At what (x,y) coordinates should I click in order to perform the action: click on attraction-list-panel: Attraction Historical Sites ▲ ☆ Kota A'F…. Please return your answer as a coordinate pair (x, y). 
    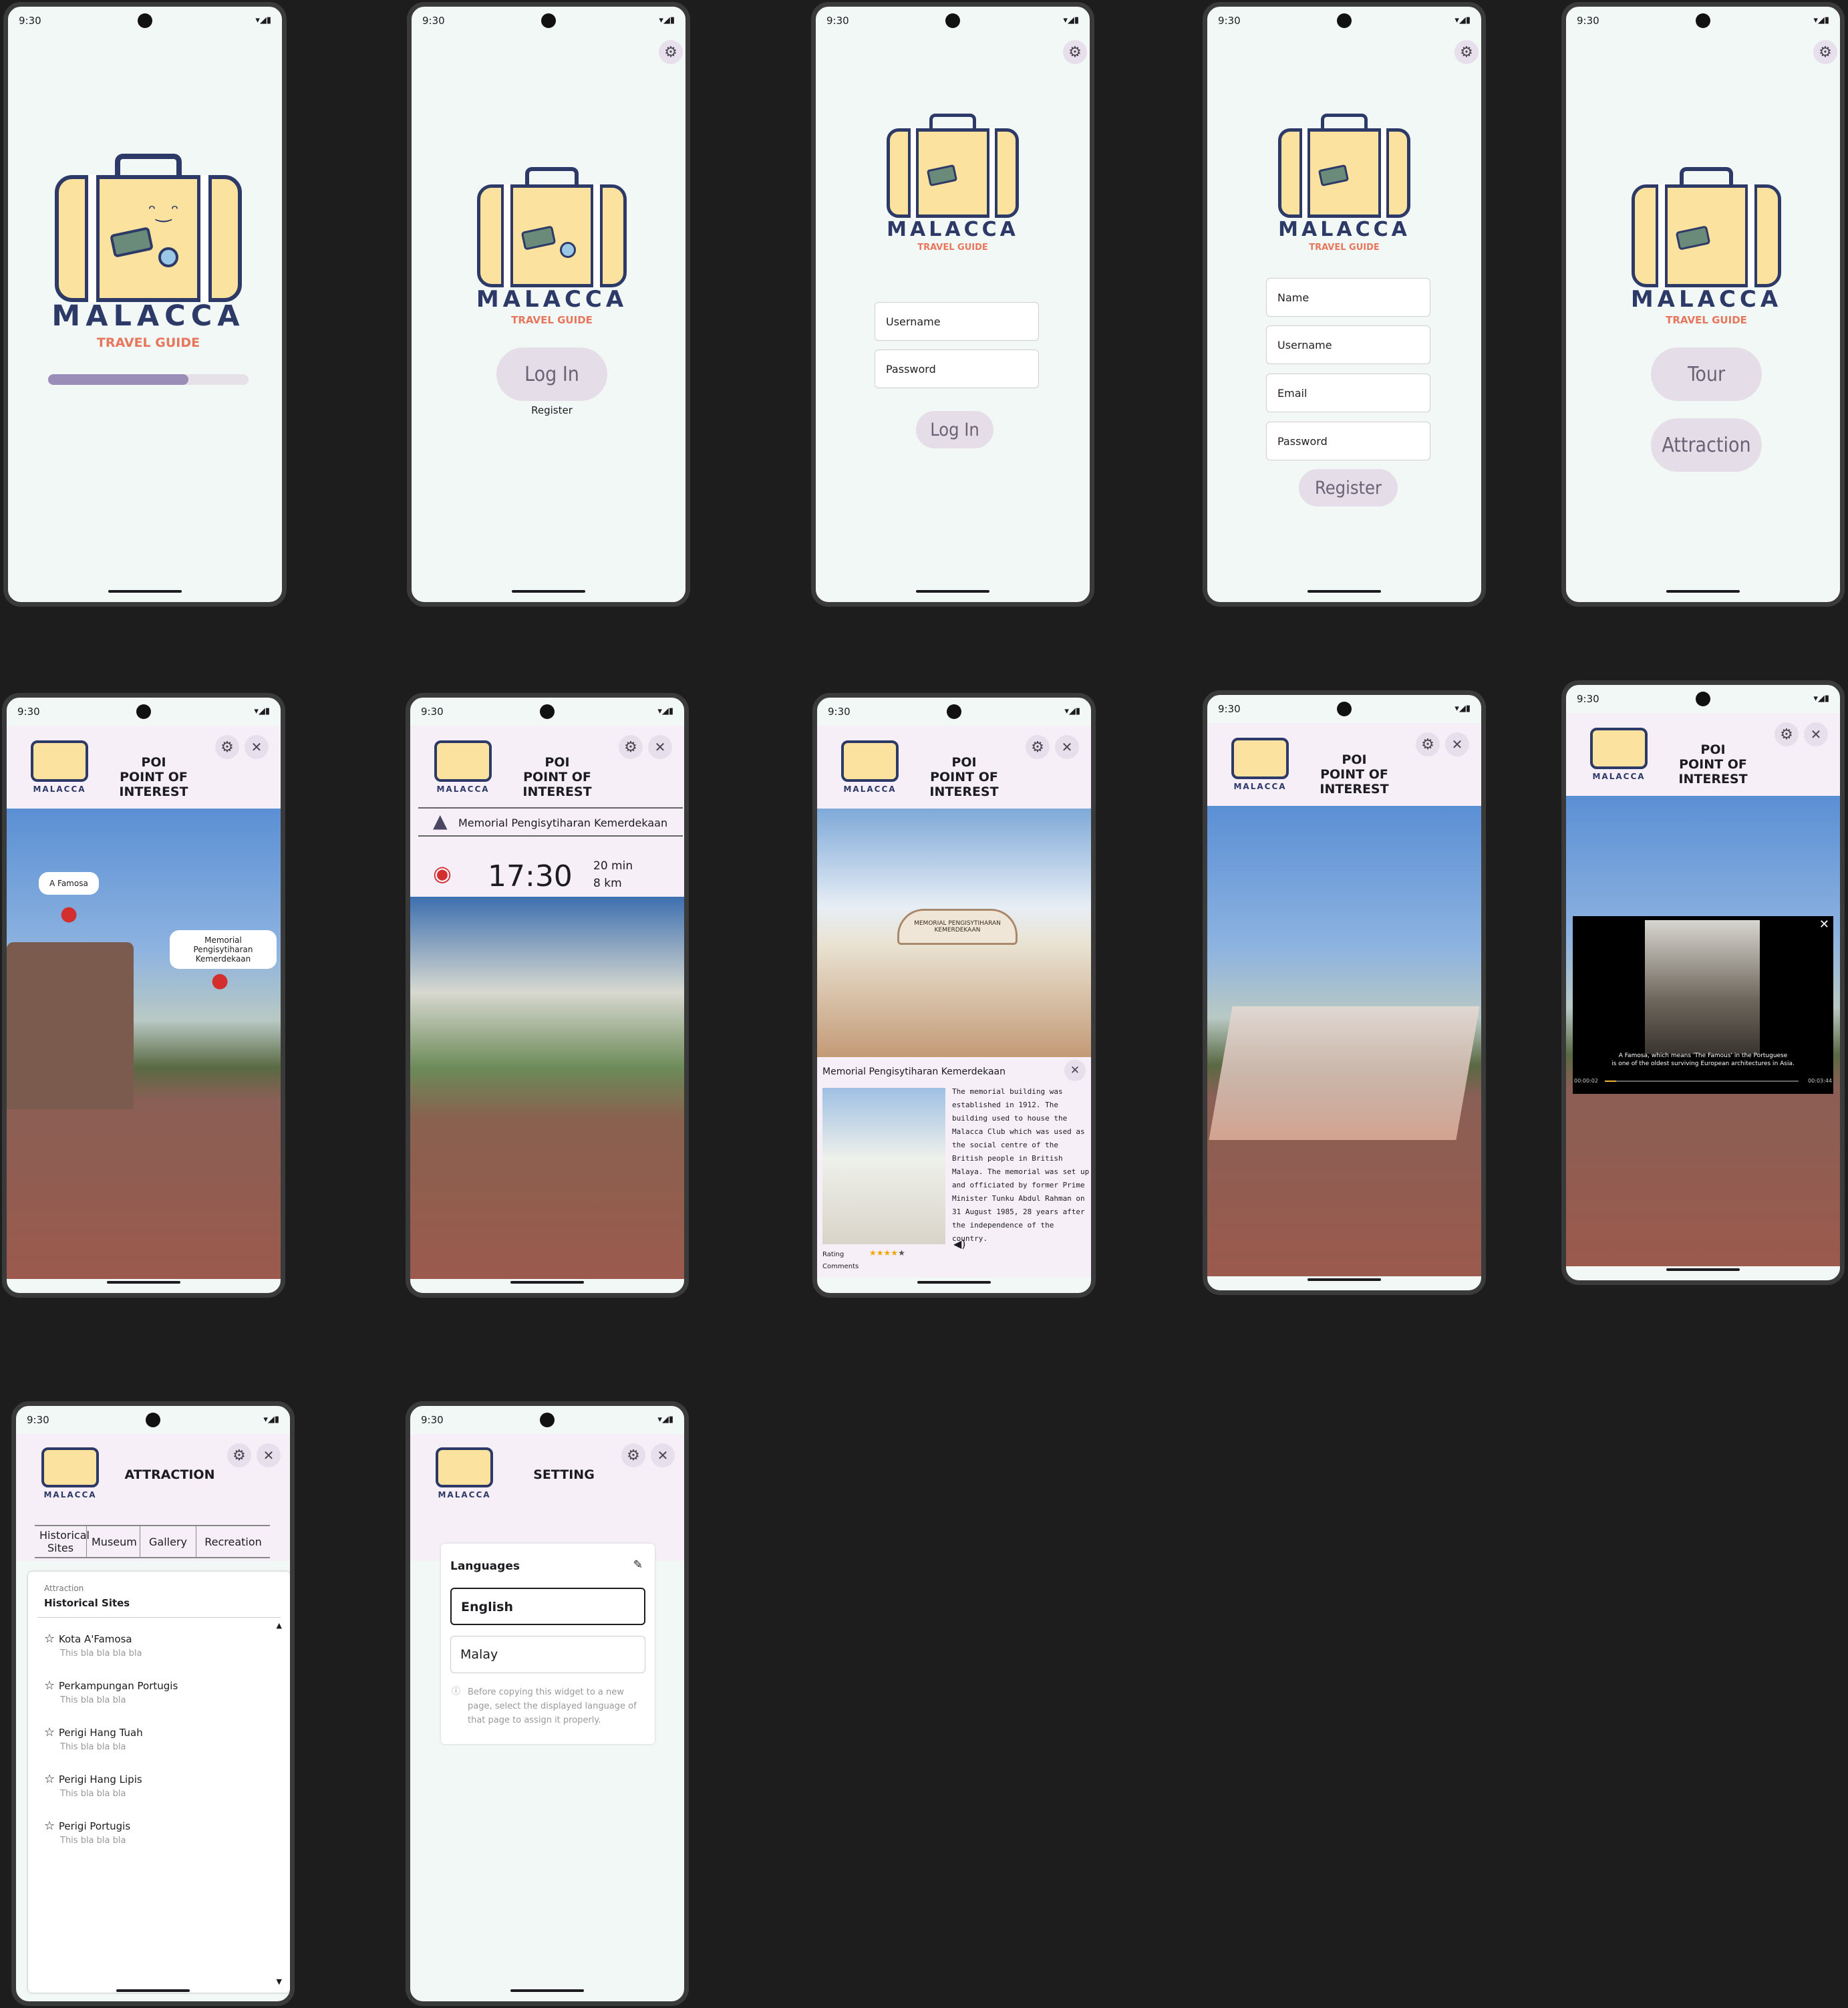
    Looking at the image, I should click on (159, 1782).